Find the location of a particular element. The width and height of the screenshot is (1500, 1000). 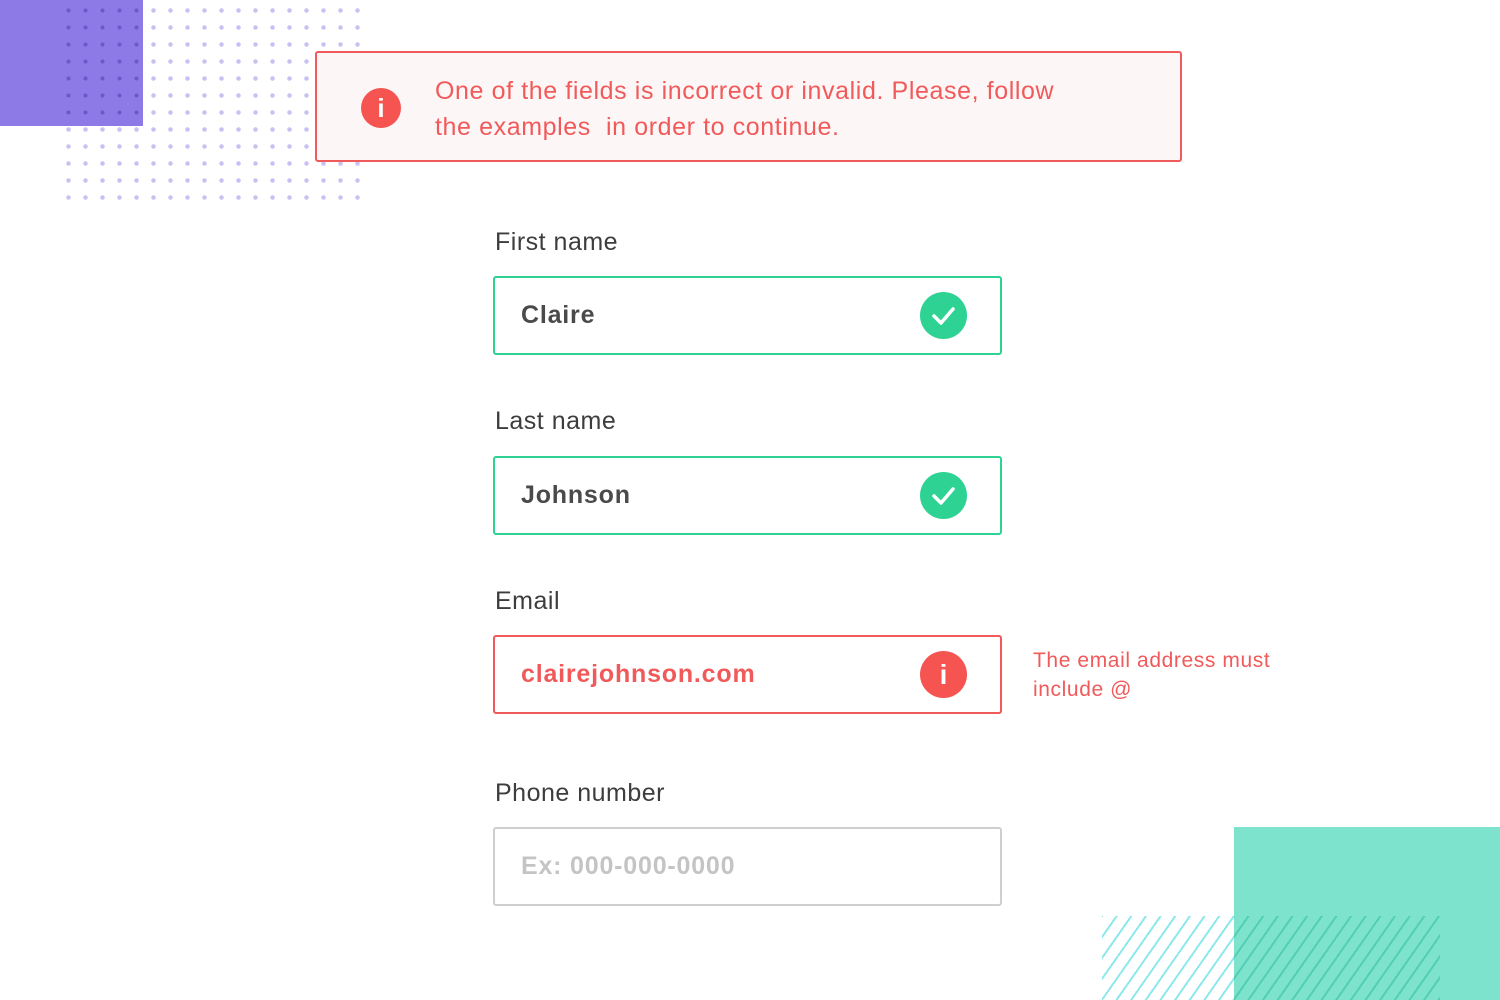

last-name-field is located at coordinates (747, 495).